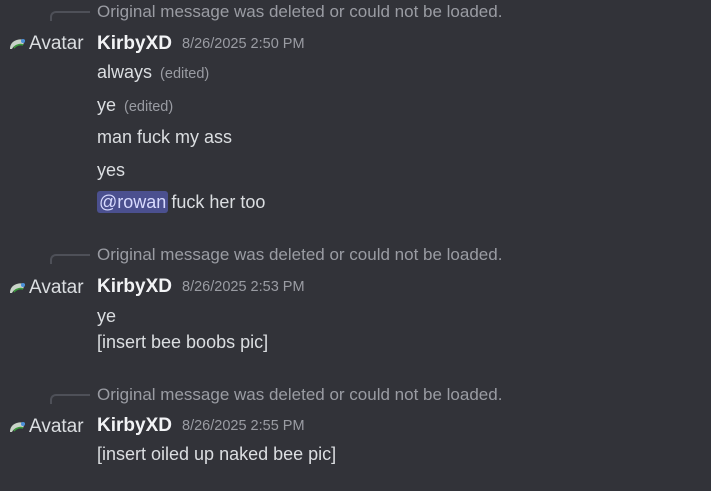  I want to click on message-text: man fuck my ass, so click(164, 137).